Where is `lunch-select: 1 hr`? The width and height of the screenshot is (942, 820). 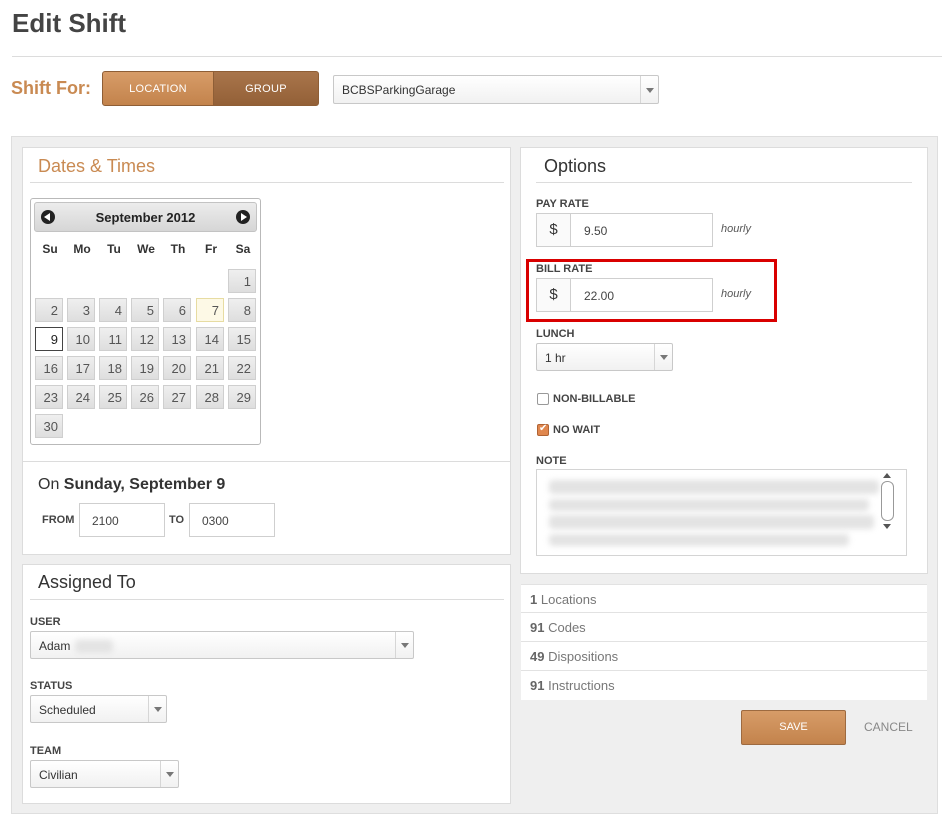
lunch-select: 1 hr is located at coordinates (604, 357).